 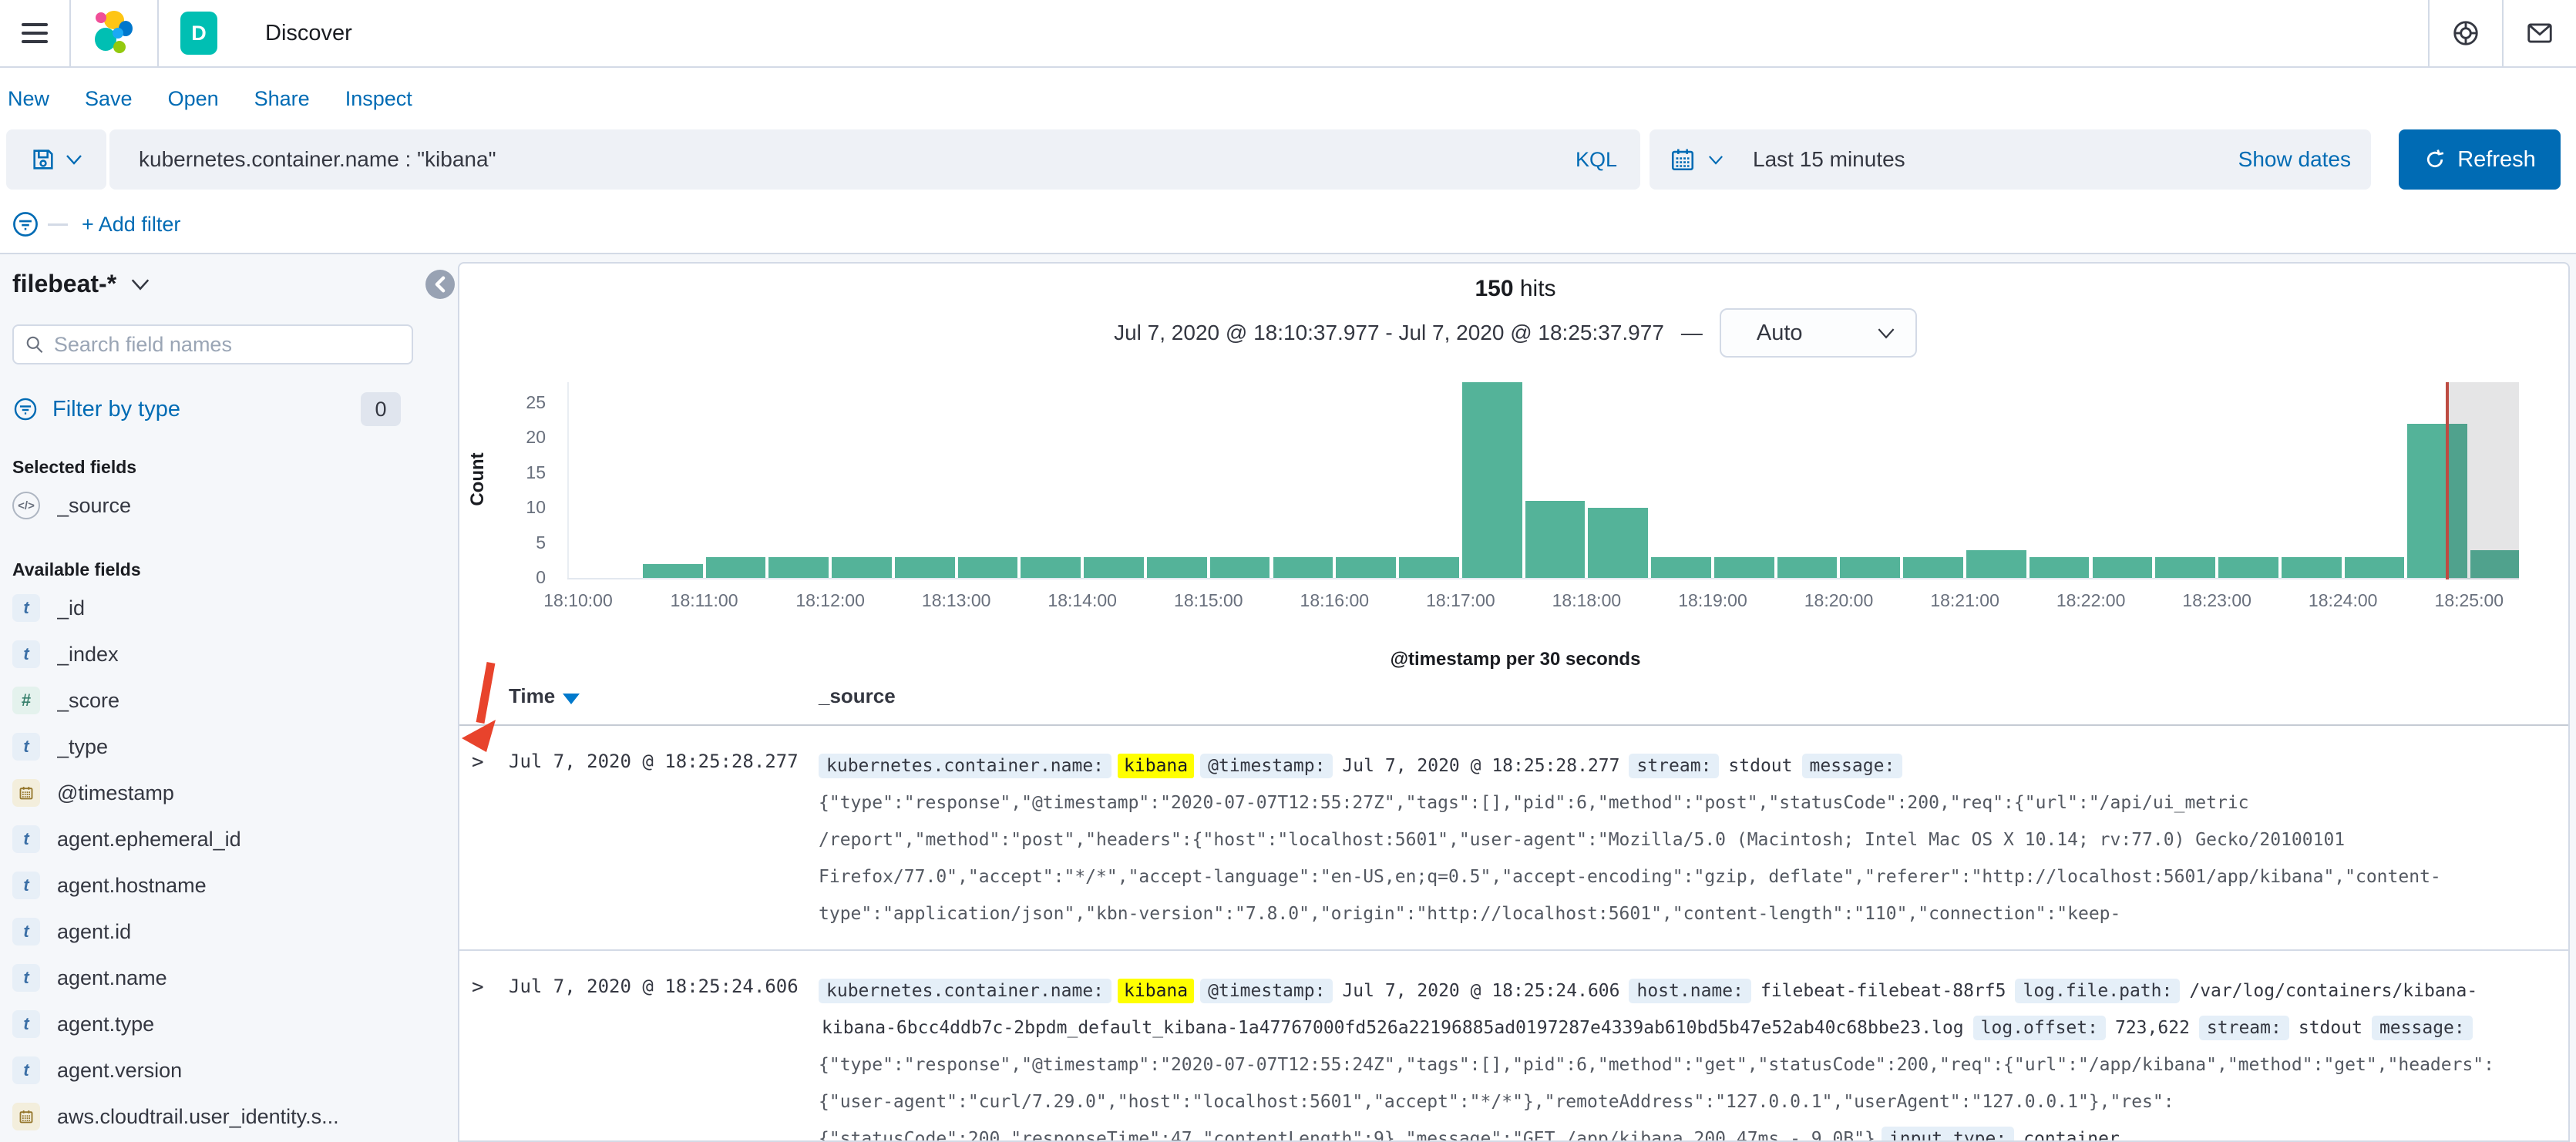 I want to click on nav-open: Open, so click(x=193, y=99).